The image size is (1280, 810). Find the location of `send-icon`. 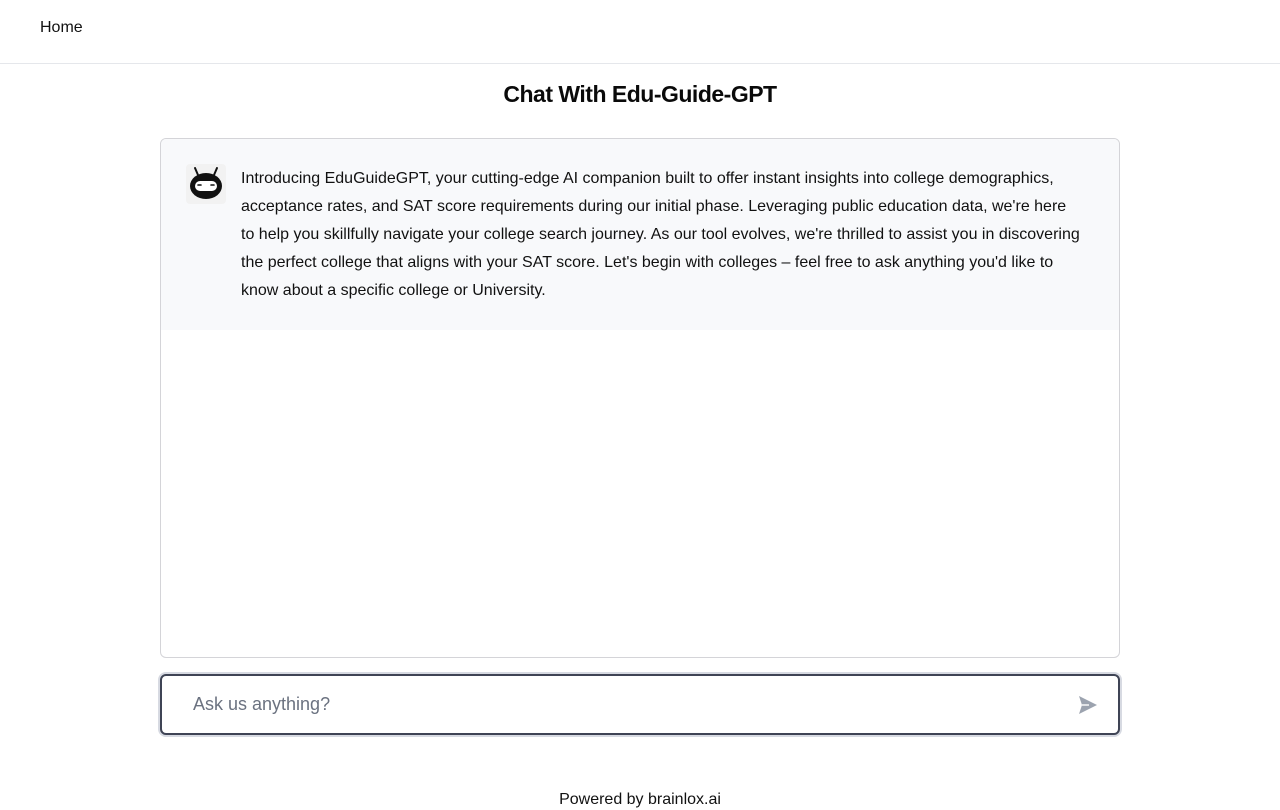

send-icon is located at coordinates (1088, 705).